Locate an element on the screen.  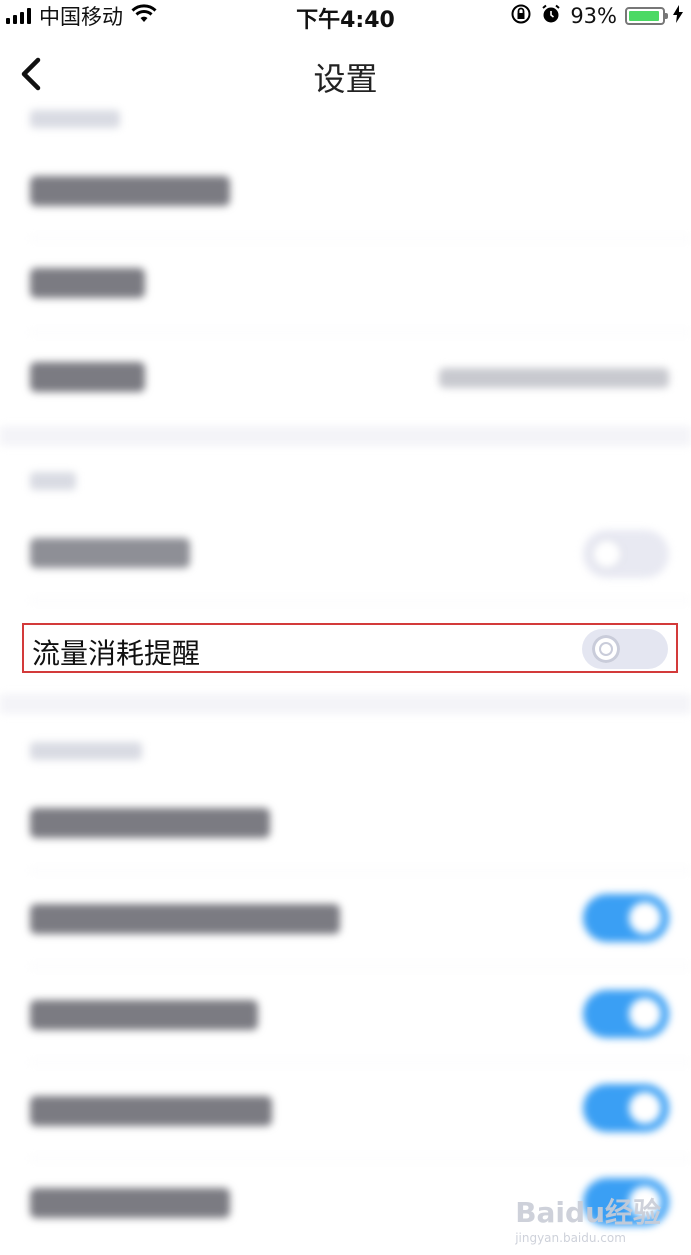
section-header-features is located at coordinates (53, 481).